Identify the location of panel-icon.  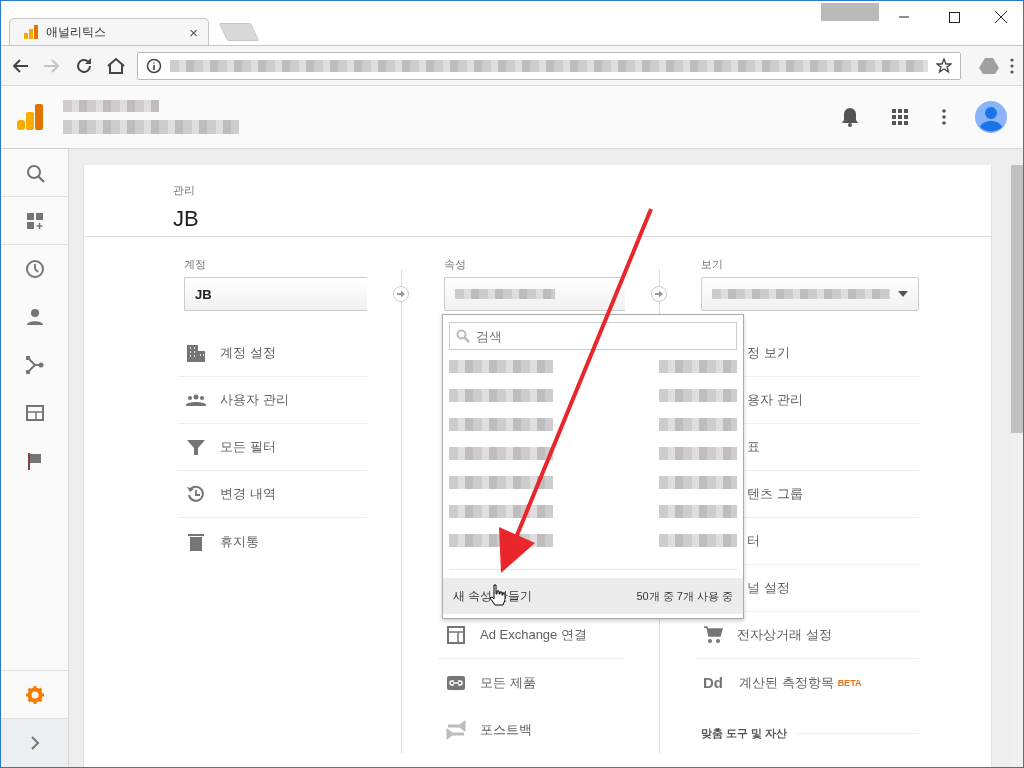
(456, 635).